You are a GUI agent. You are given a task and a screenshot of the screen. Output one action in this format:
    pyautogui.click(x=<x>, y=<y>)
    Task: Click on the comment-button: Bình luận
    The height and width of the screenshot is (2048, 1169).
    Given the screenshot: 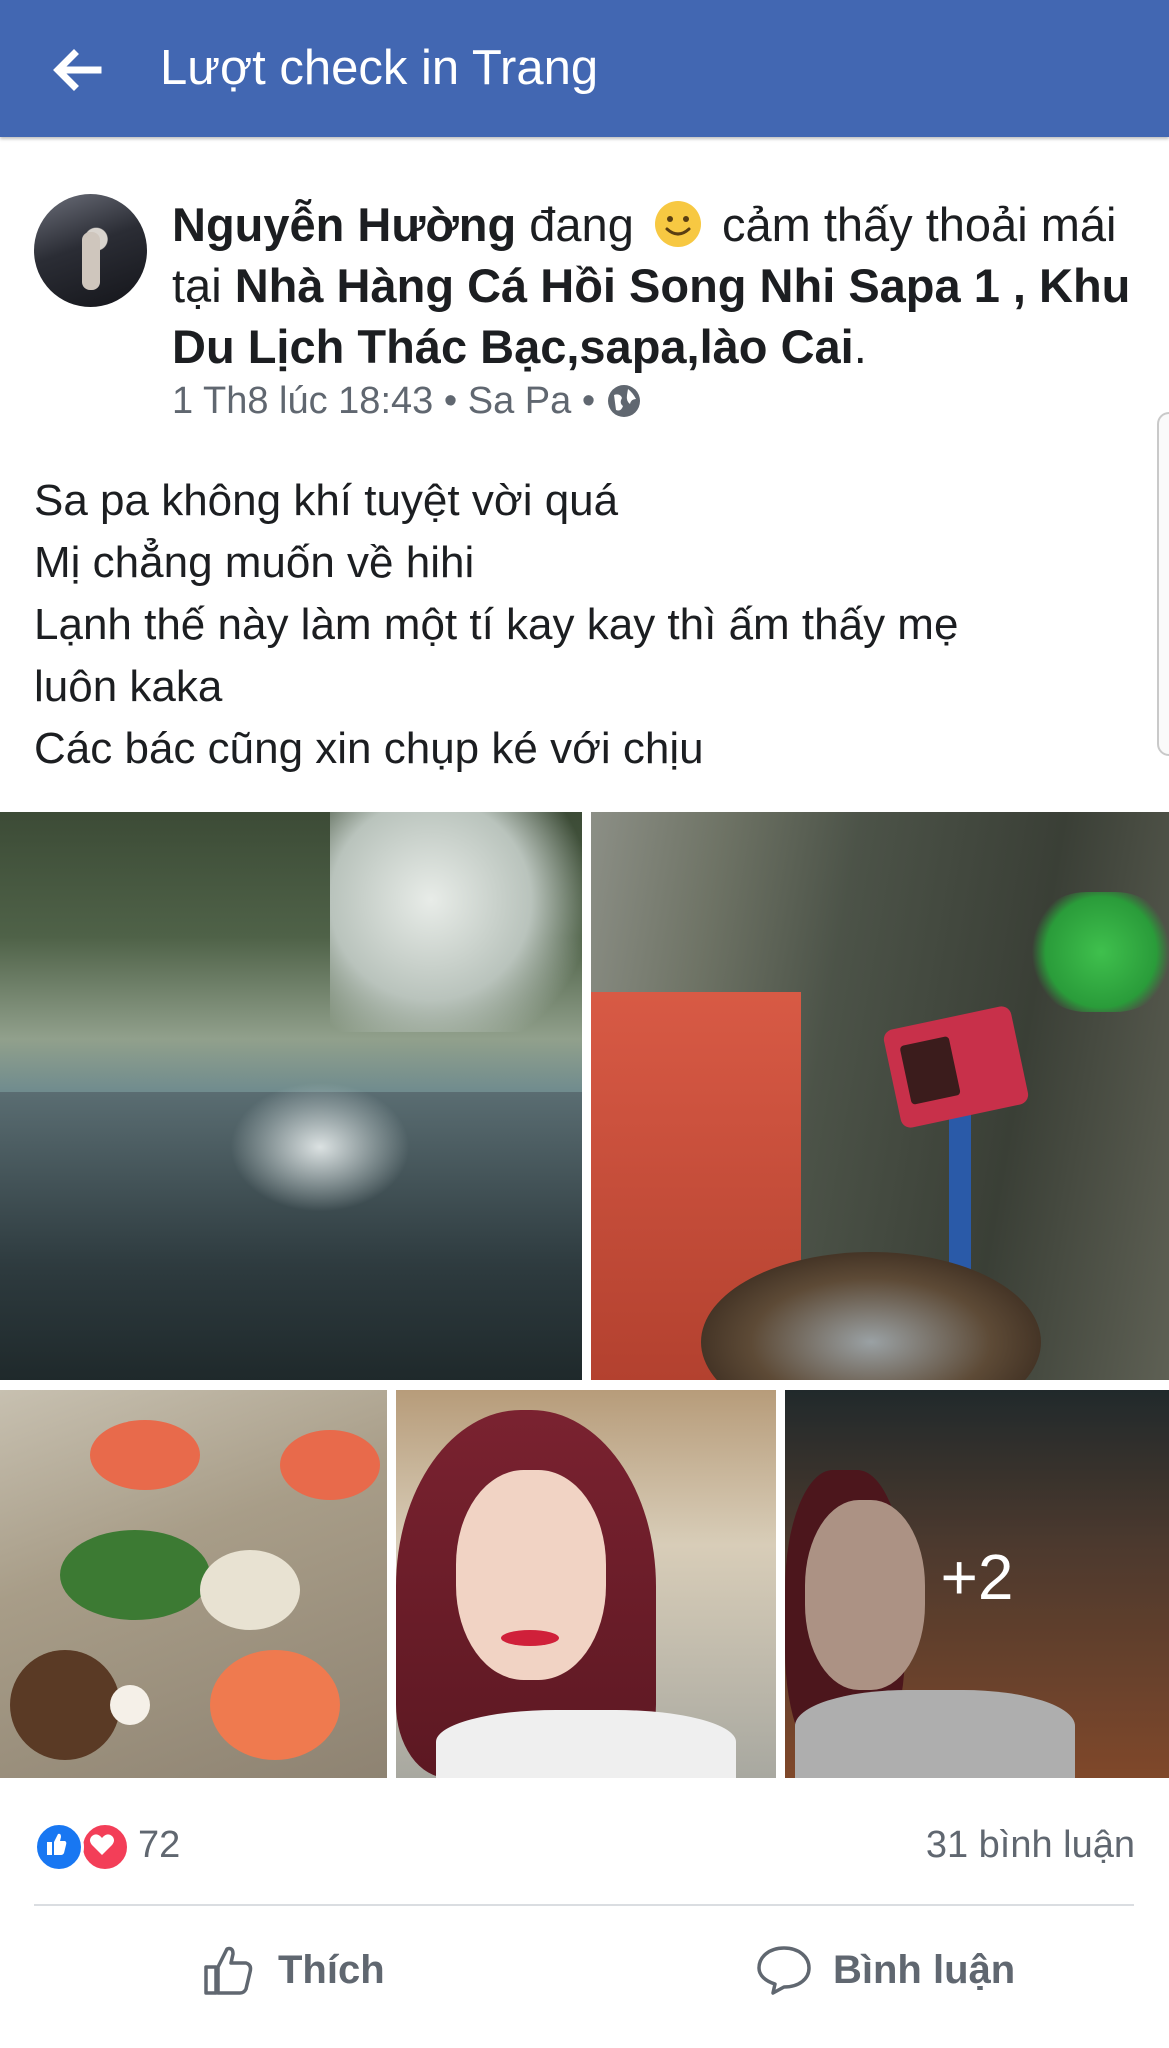 What is the action you would take?
    pyautogui.click(x=885, y=1970)
    